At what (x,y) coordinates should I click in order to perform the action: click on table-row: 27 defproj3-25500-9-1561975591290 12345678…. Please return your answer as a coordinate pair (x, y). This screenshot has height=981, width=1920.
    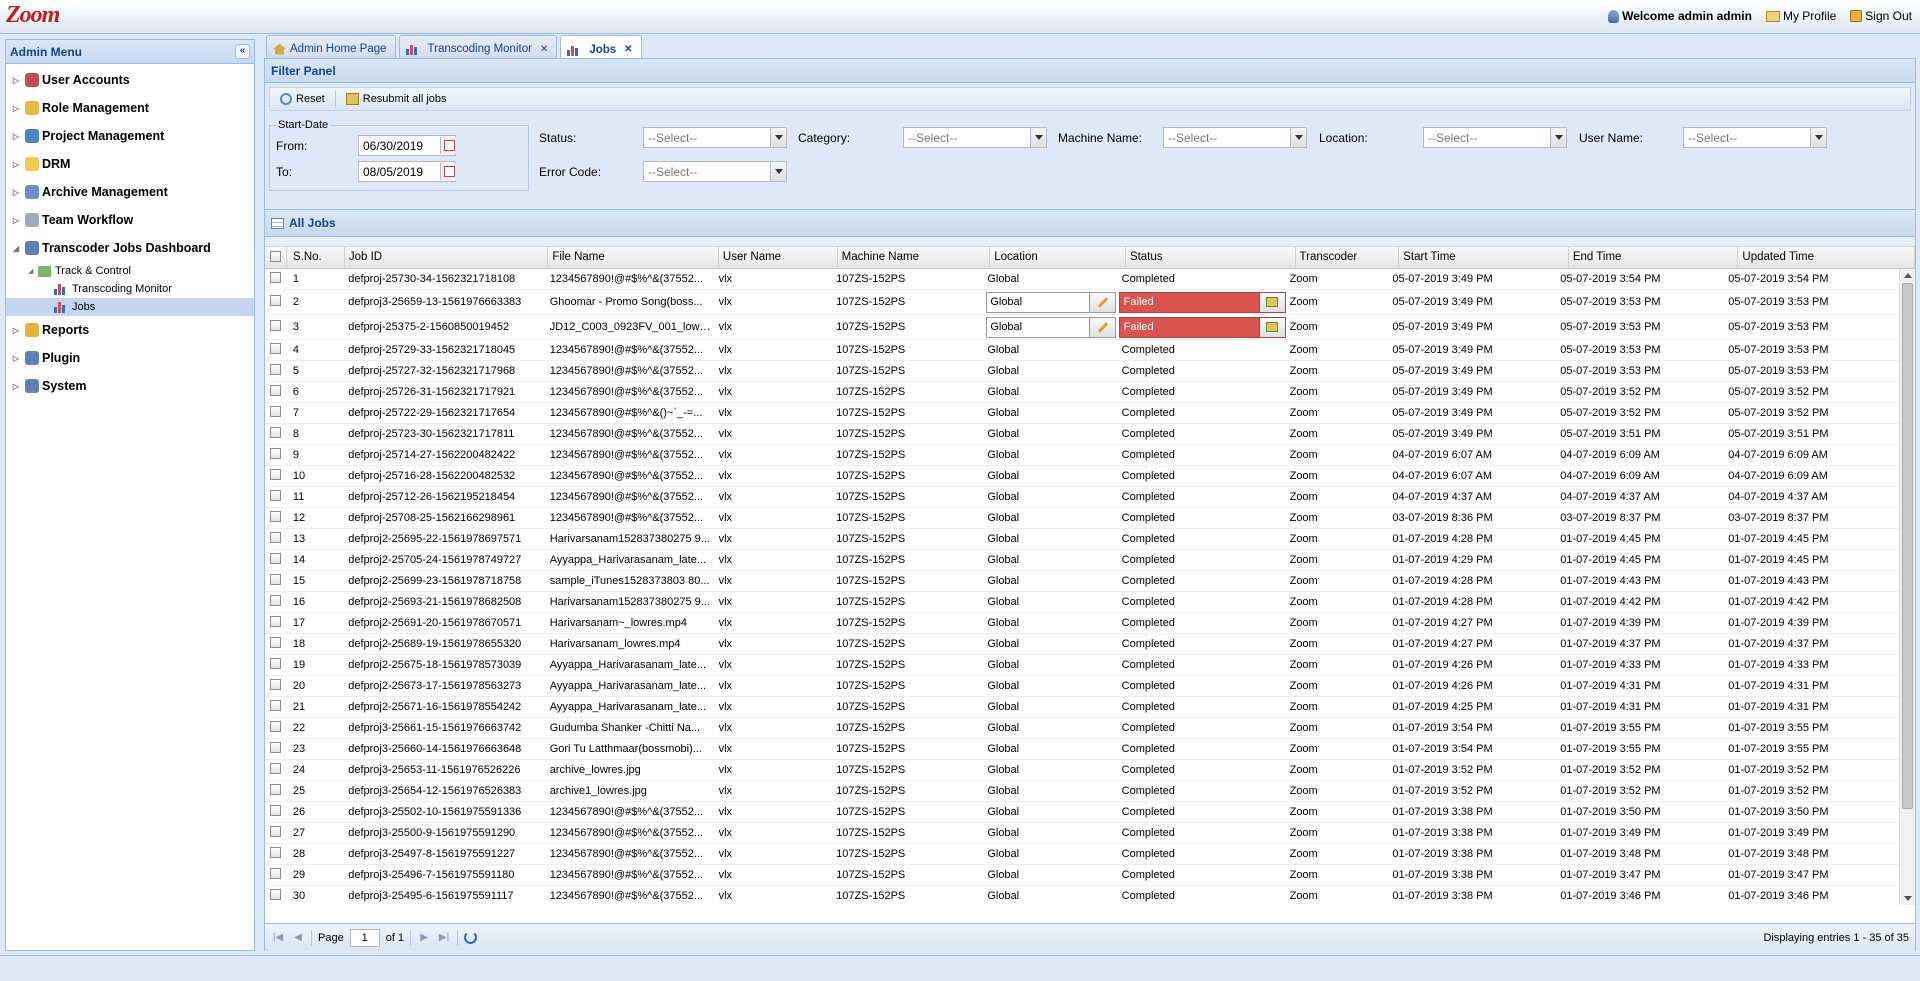
    Looking at the image, I should click on (1082, 833).